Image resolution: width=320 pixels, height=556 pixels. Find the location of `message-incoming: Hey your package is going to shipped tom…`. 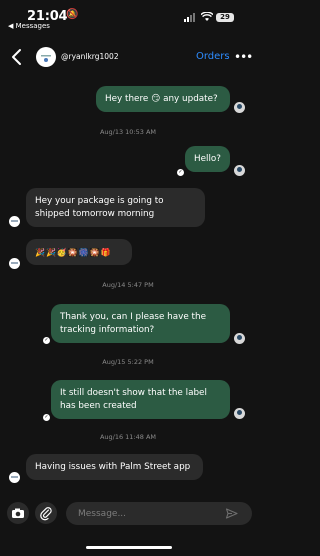

message-incoming: Hey your package is going to shipped tom… is located at coordinates (115, 207).